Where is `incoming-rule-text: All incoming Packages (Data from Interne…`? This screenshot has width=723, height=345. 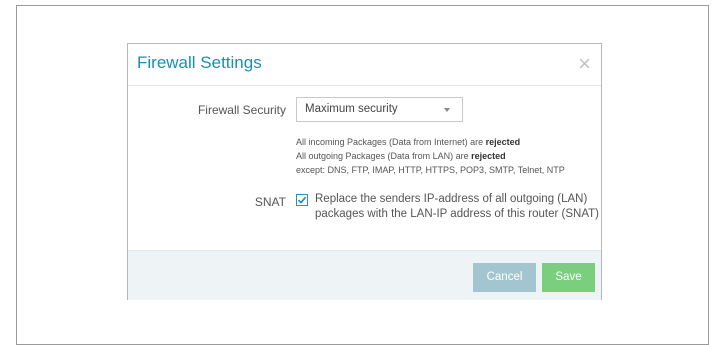 incoming-rule-text: All incoming Packages (Data from Interne… is located at coordinates (408, 142).